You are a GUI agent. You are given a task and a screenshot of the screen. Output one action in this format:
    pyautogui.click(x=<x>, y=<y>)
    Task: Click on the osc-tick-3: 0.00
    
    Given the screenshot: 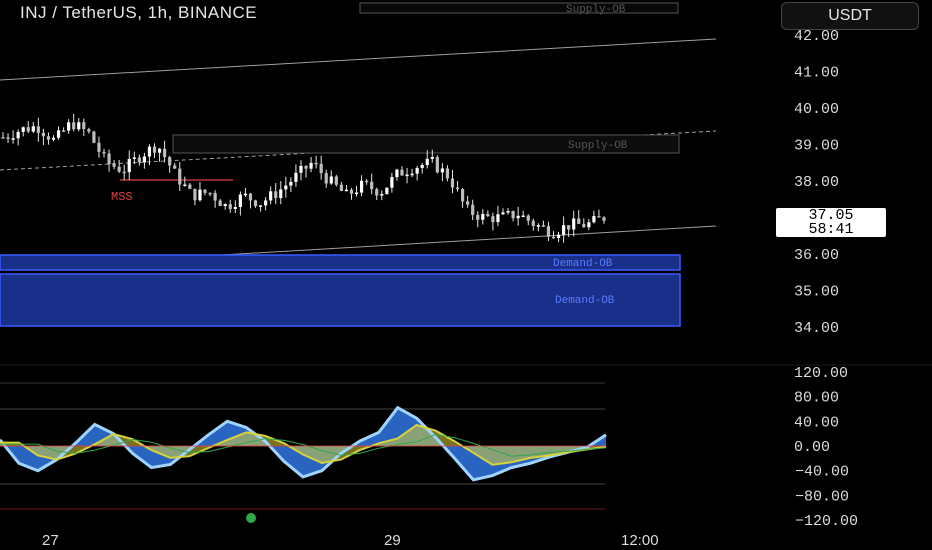 What is the action you would take?
    pyautogui.click(x=812, y=447)
    